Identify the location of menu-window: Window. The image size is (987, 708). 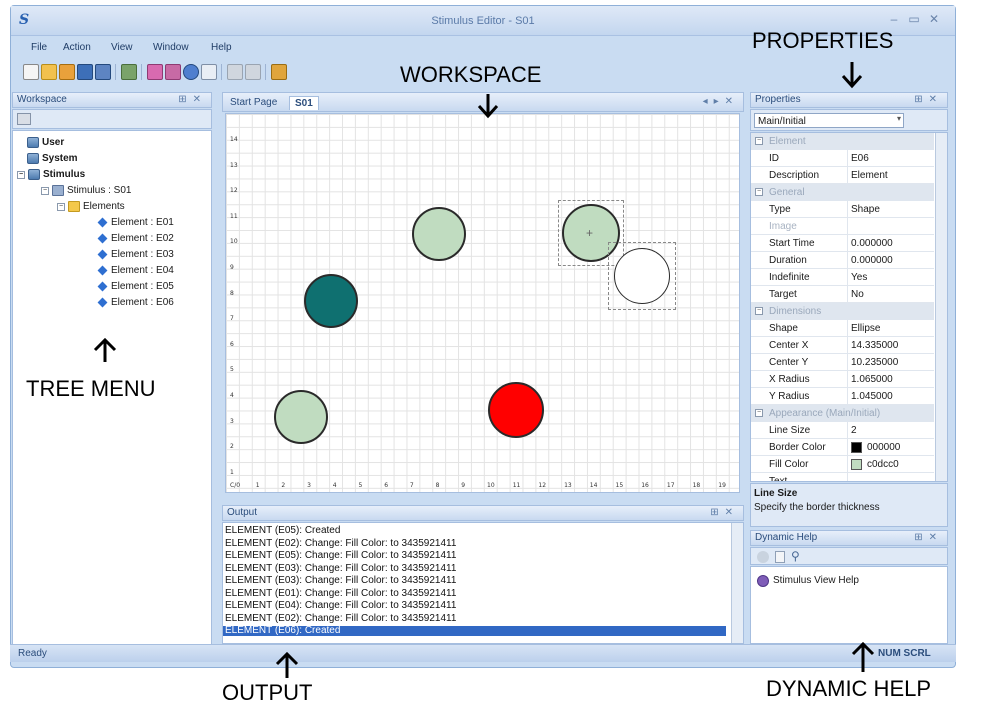
(171, 47).